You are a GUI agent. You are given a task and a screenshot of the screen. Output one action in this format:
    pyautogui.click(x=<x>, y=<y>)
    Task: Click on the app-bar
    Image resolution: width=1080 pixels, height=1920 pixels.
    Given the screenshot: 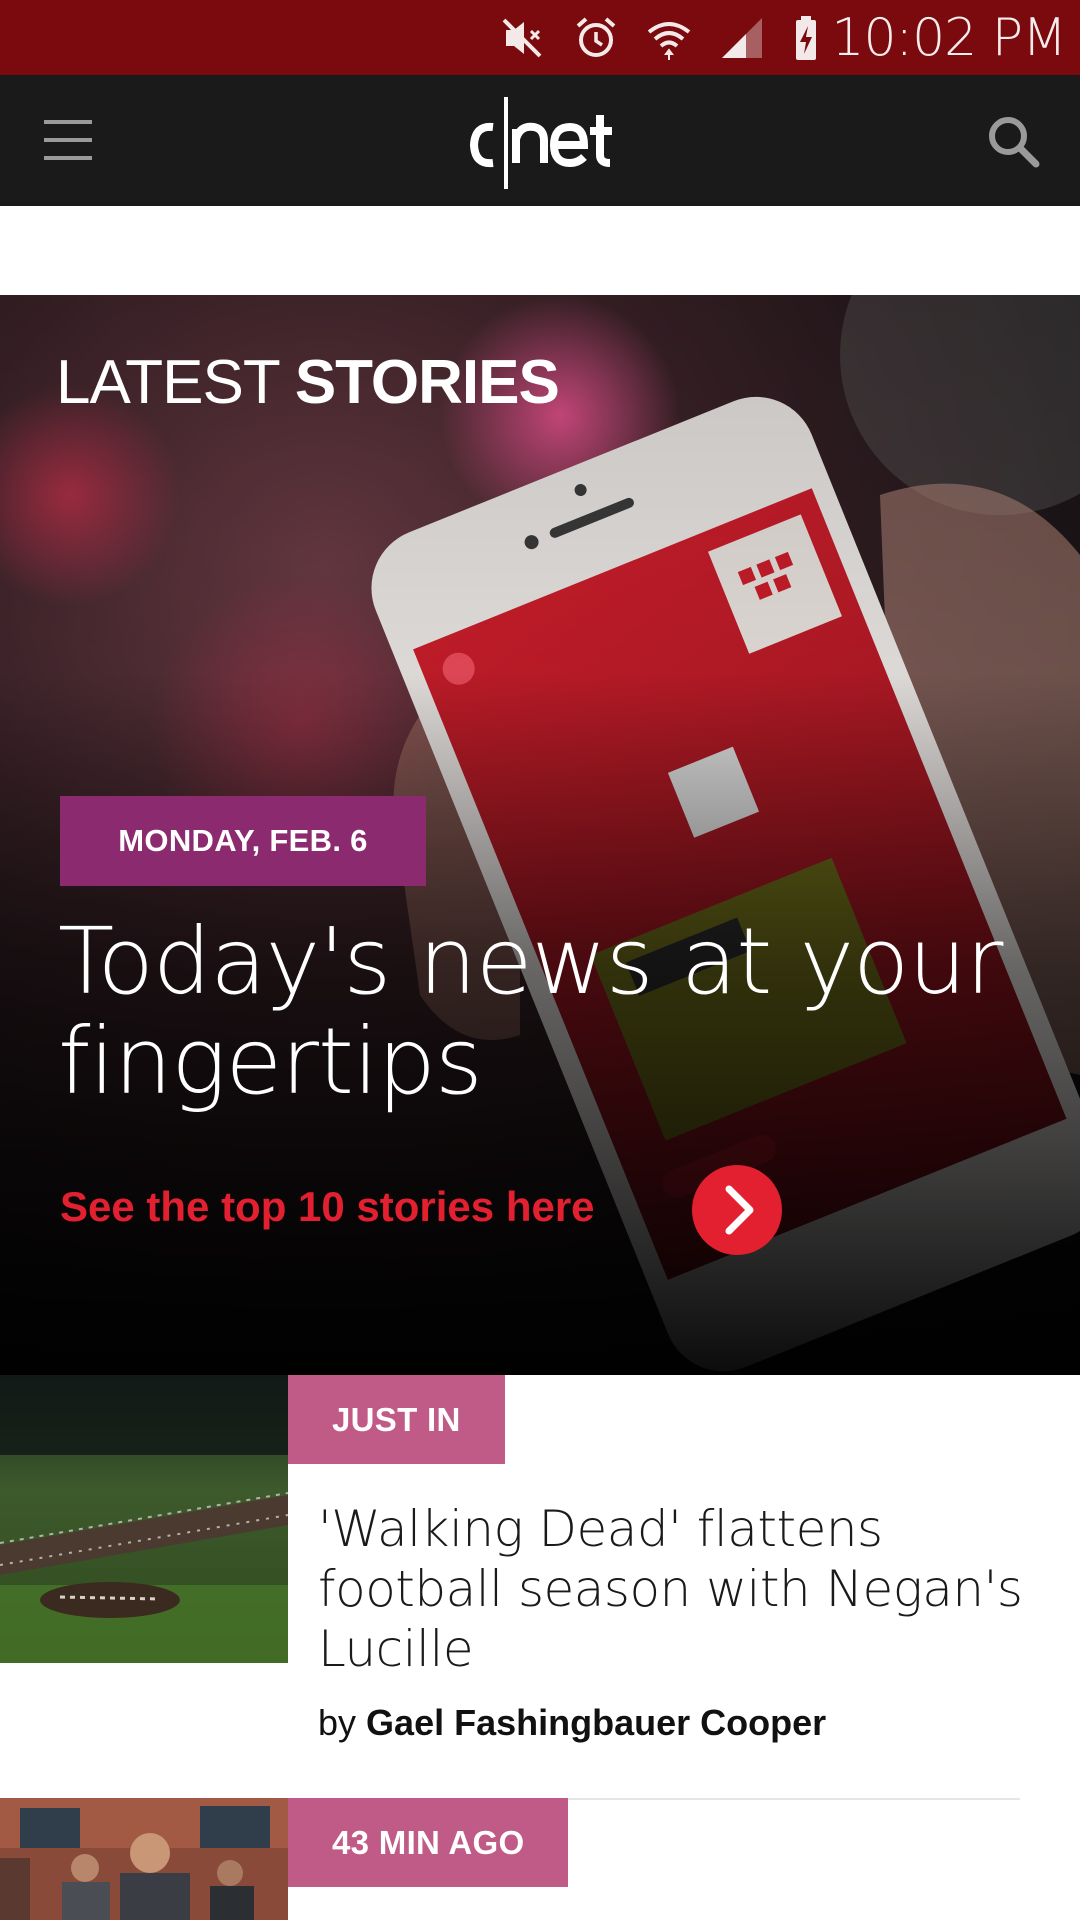 What is the action you would take?
    pyautogui.click(x=540, y=140)
    